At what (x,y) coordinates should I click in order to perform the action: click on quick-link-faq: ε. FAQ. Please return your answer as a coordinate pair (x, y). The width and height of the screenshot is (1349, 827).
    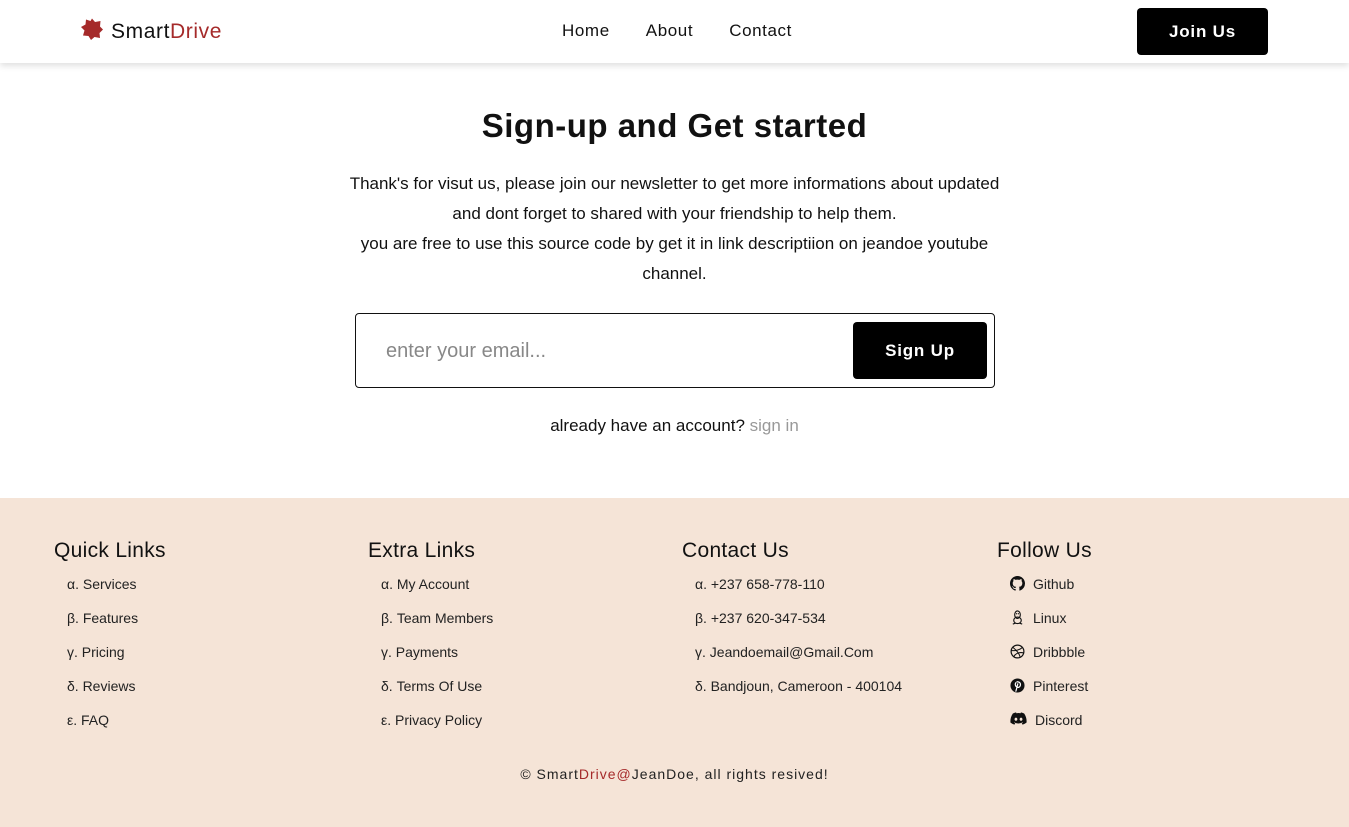
    Looking at the image, I should click on (116, 729).